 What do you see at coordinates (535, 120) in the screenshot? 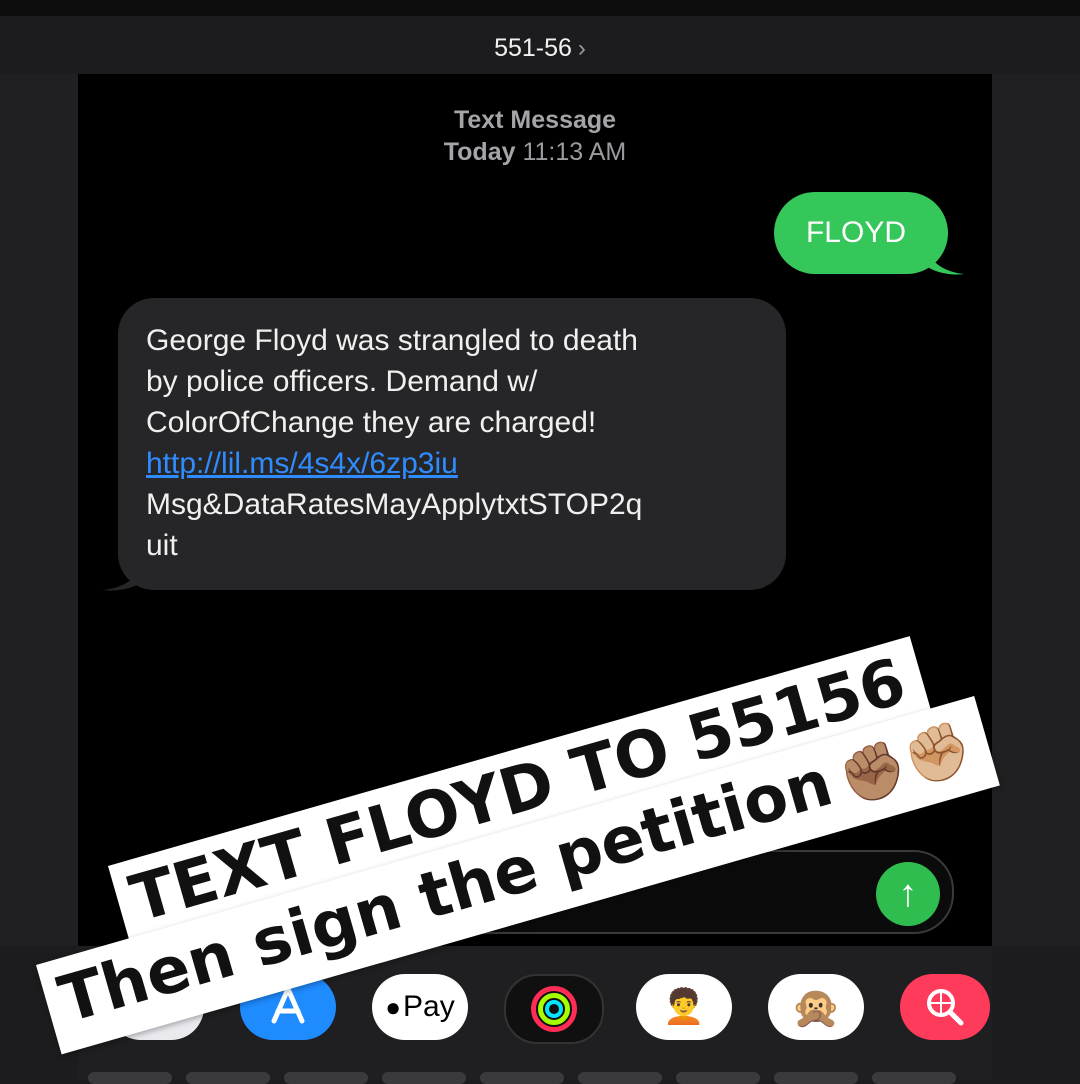
I see `service-label: Text Message` at bounding box center [535, 120].